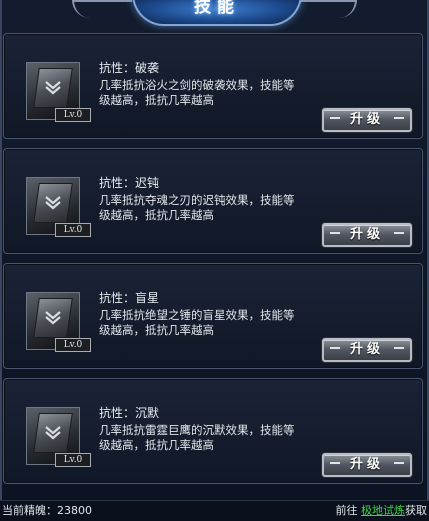 The height and width of the screenshot is (521, 429). Describe the element at coordinates (346, 510) in the screenshot. I see `goto-prefix: 前往` at that location.